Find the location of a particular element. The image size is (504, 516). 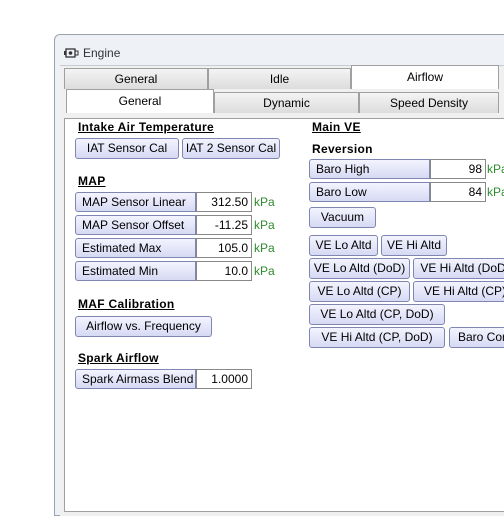

iat2-sensor-cal-button: IAT 2 Sensor Cal is located at coordinates (231, 148).